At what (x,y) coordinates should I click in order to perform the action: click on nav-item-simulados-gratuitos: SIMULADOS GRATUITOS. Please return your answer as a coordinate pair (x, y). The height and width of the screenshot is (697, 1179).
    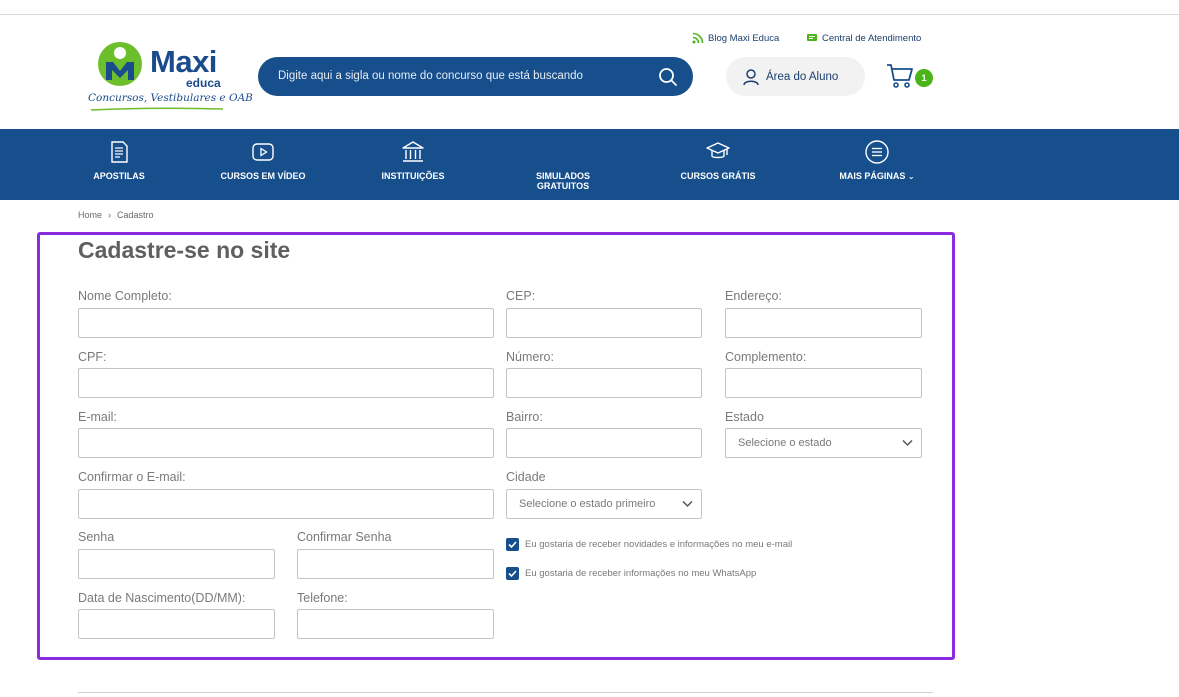
    Looking at the image, I should click on (563, 164).